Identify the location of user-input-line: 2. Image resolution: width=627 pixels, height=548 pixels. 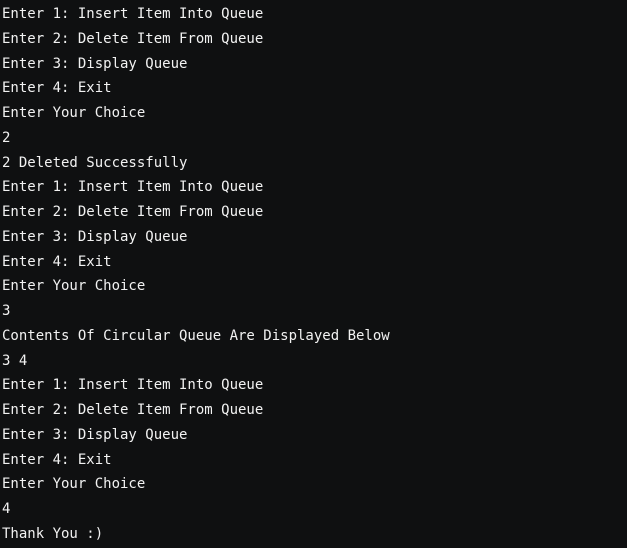
(6, 137).